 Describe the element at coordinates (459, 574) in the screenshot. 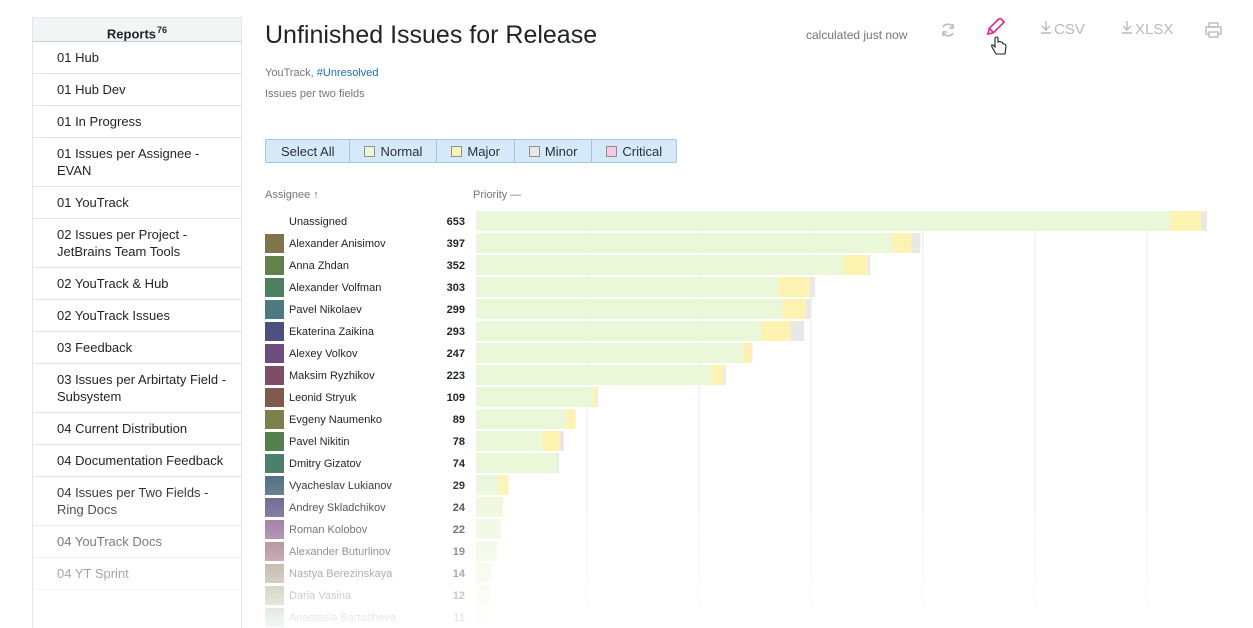

I see `issue-count: 14` at that location.